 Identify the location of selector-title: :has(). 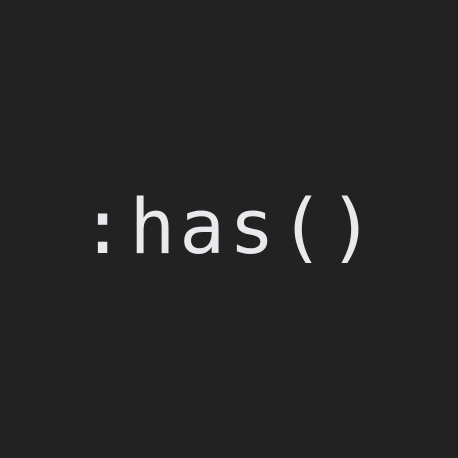
(229, 226).